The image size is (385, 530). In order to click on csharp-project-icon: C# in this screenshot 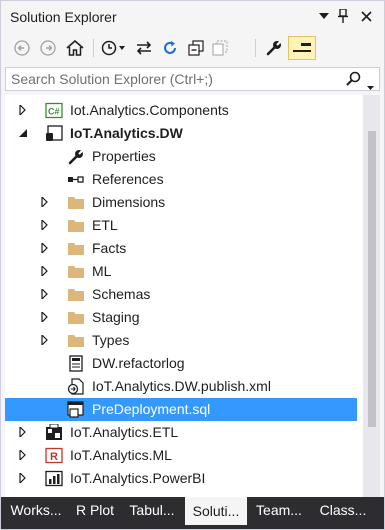, I will do `click(54, 110)`.